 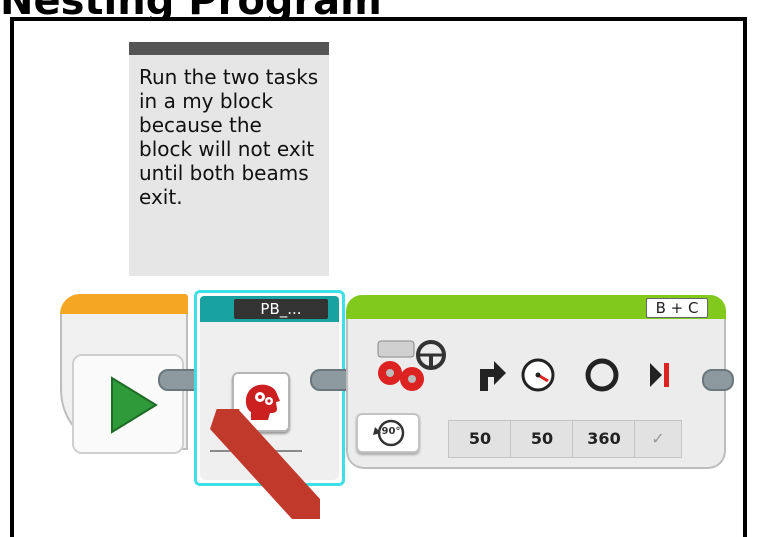 I want to click on mode-selector: 90°, so click(x=388, y=433).